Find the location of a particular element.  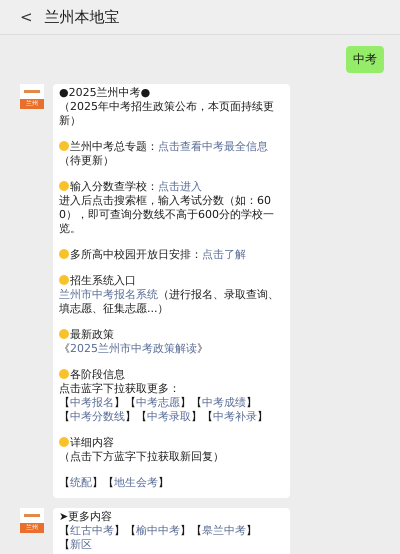

message-paragraph: 各阶段信息 点击蓝字下拉获取更多： 【中考报名】【中考志愿】【中考成绩】【中考分数线】【中考录取】【中考补录】 is located at coordinates (164, 396).